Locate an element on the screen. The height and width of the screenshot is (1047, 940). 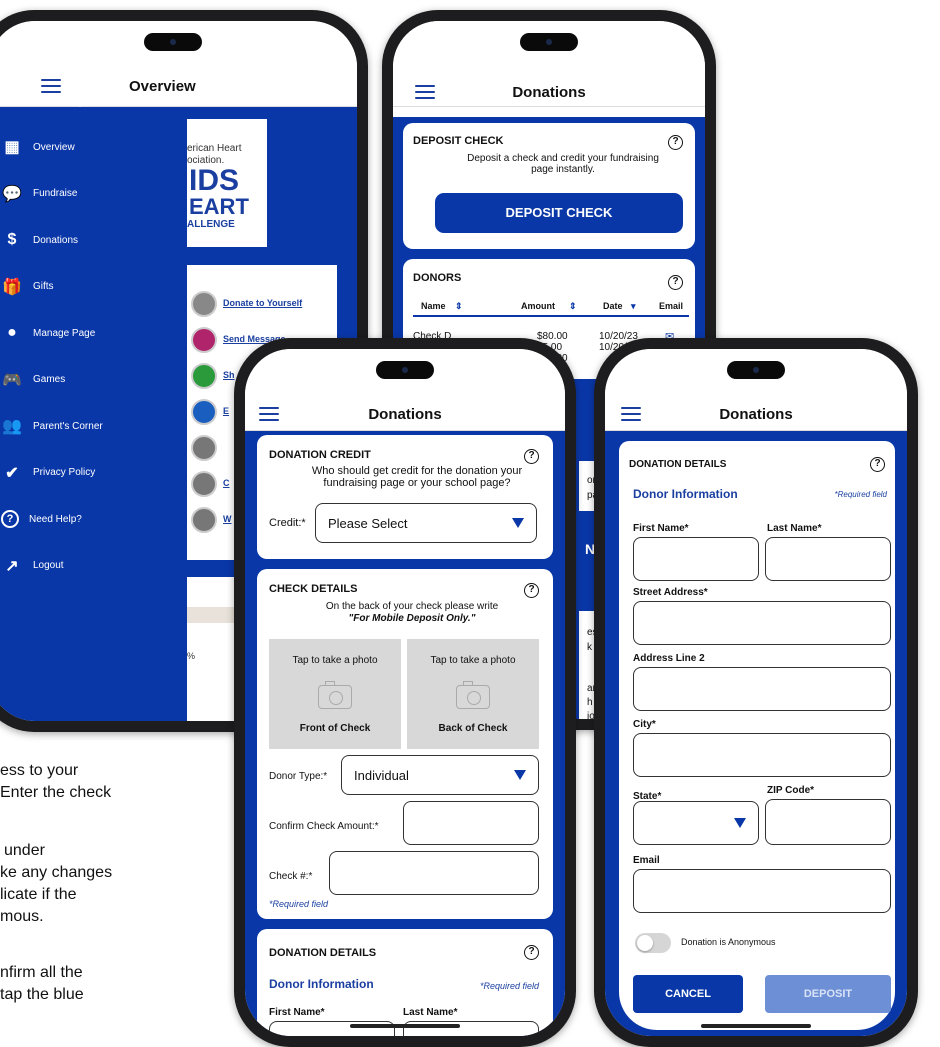
donor-information-heading: Donor Information is located at coordinates (685, 494).